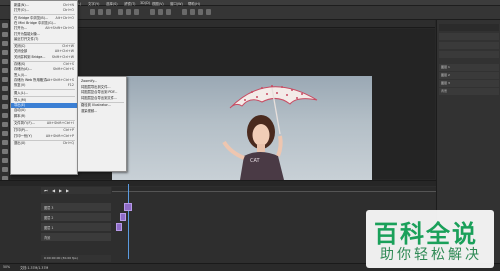 The width and height of the screenshot is (500, 271). Describe the element at coordinates (44, 123) in the screenshot. I see `file-menu-item: 文件简介(F)... Alt+Shift+Ctrl+I` at that location.